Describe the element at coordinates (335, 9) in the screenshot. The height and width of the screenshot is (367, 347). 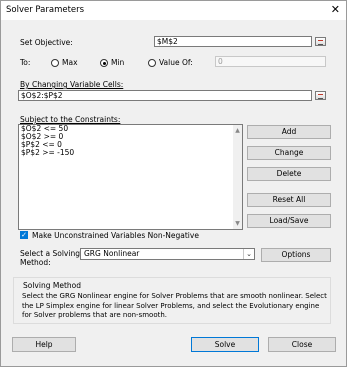
I see `close-icon: ✕` at that location.